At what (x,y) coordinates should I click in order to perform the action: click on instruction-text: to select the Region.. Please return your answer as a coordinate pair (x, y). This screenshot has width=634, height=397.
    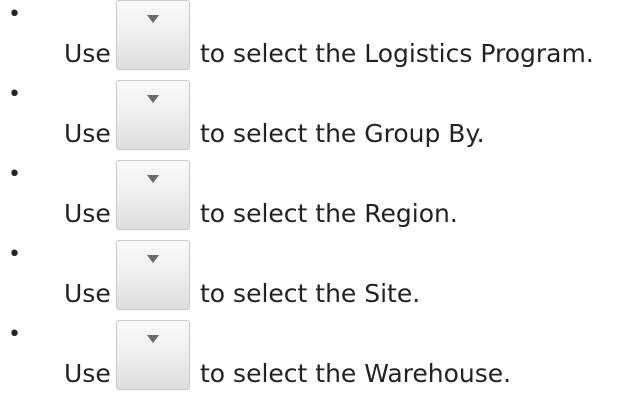
    Looking at the image, I should click on (329, 213).